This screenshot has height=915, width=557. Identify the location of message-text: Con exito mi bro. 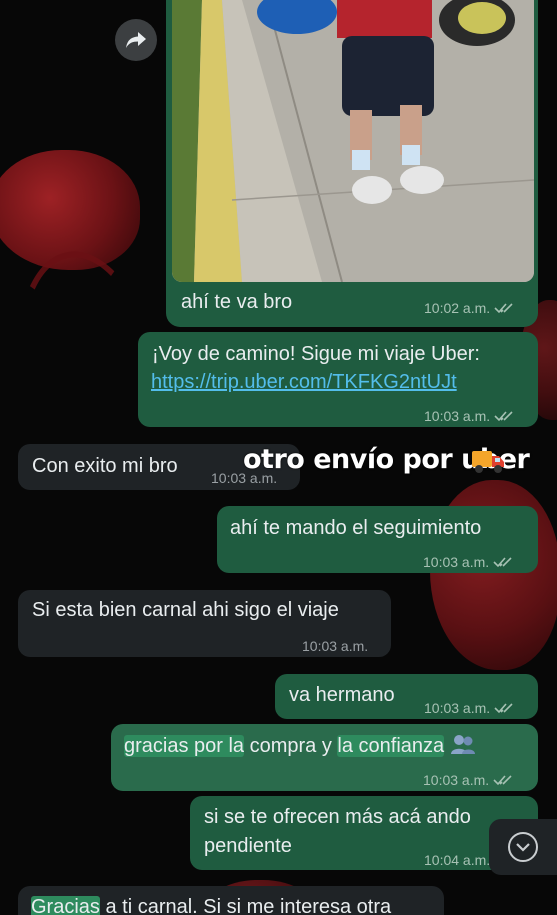
(105, 466).